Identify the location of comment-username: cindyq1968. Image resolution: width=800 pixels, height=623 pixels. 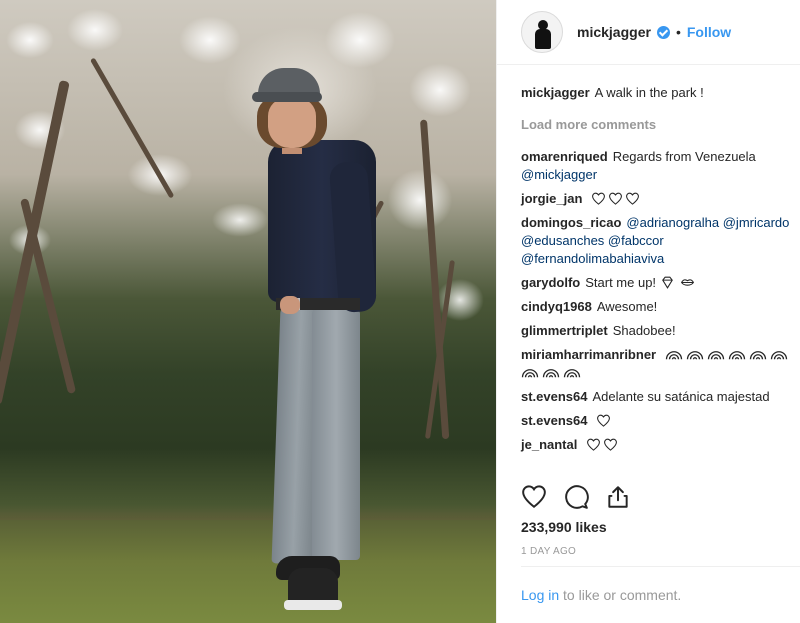
(556, 306).